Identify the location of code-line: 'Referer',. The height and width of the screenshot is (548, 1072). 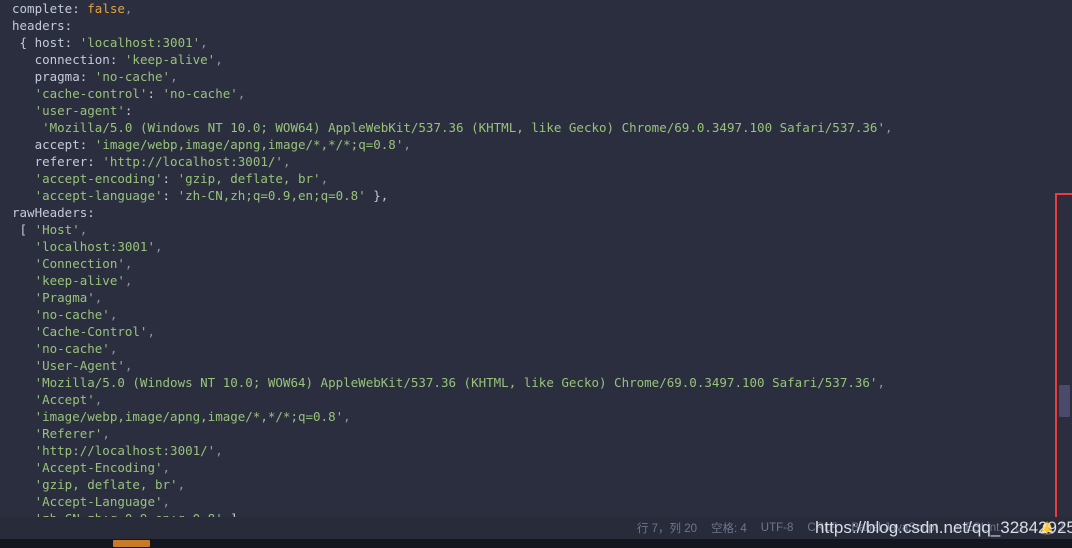
(525, 433).